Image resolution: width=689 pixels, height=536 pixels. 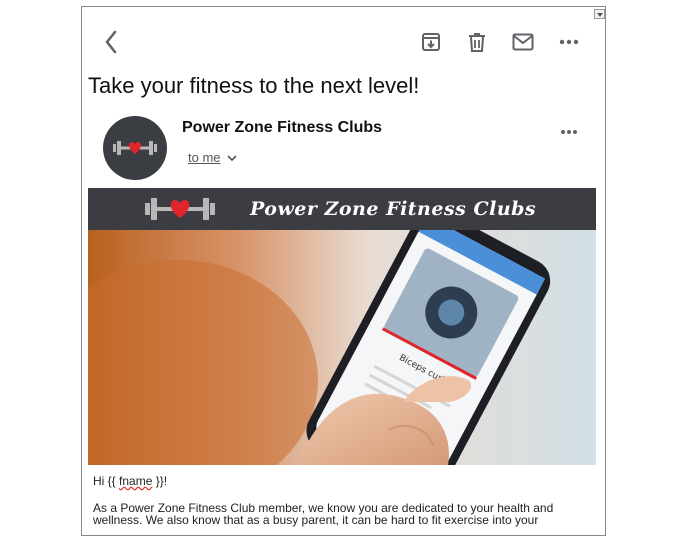 I want to click on archive-button, so click(x=431, y=42).